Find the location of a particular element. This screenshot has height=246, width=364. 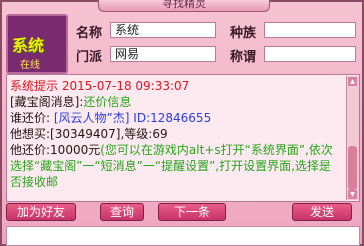

message-line-2: 谁还价: [风云人物”杰] ID:12846655 is located at coordinates (175, 118).